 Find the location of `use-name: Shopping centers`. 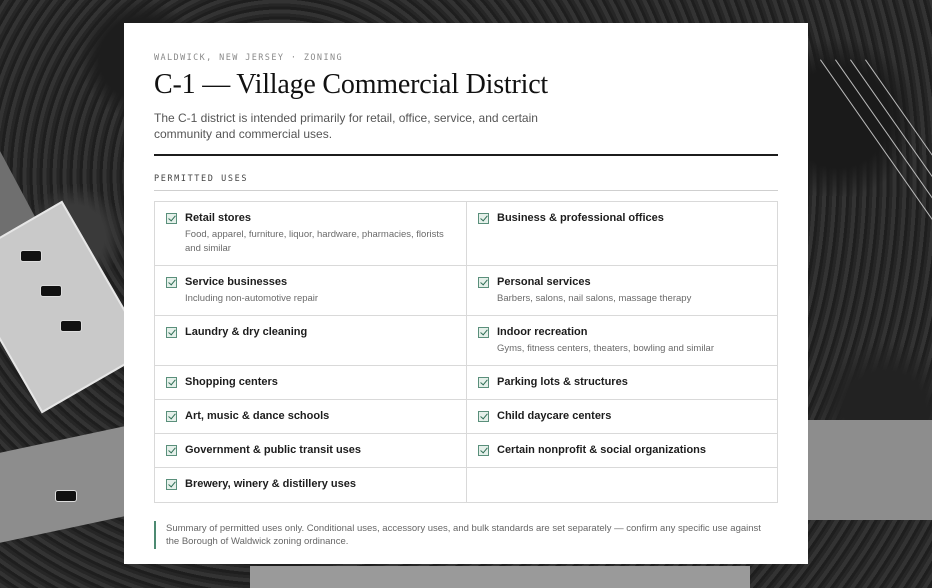

use-name: Shopping centers is located at coordinates (231, 382).